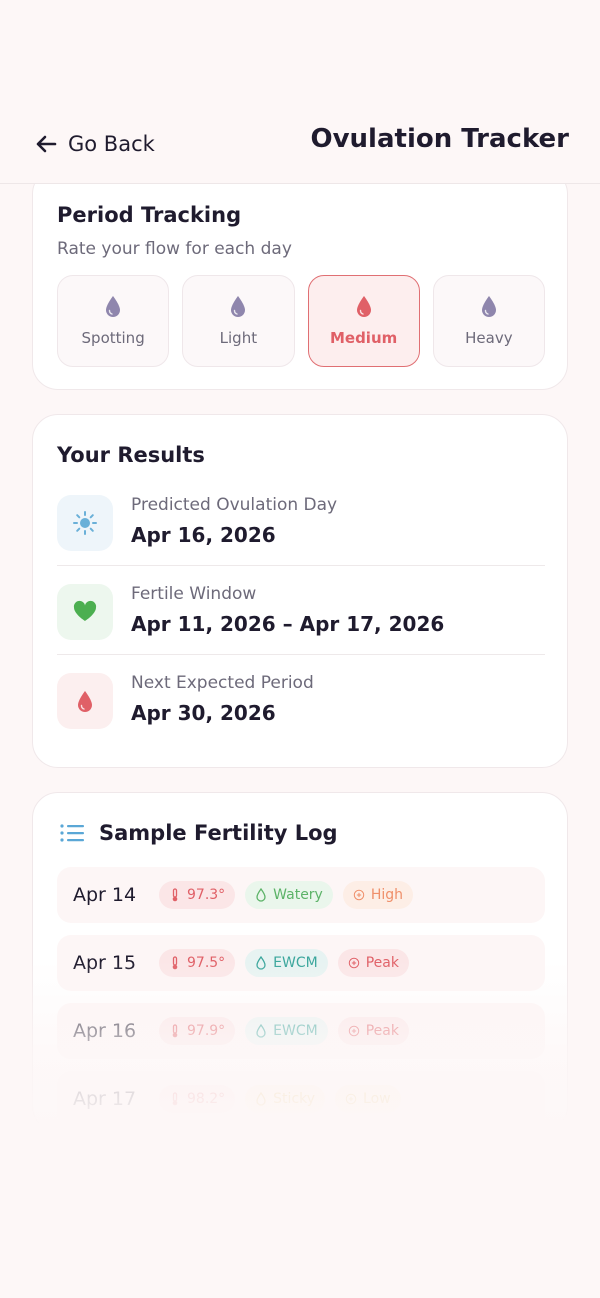  Describe the element at coordinates (206, 1099) in the screenshot. I see `temperature-value: 98.2°` at that location.